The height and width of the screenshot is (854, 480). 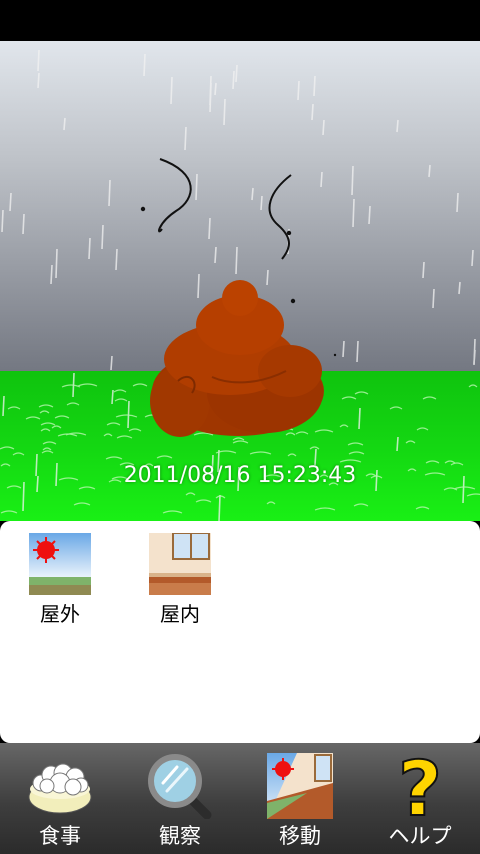 What do you see at coordinates (180, 786) in the screenshot?
I see `magnifier-icon` at bounding box center [180, 786].